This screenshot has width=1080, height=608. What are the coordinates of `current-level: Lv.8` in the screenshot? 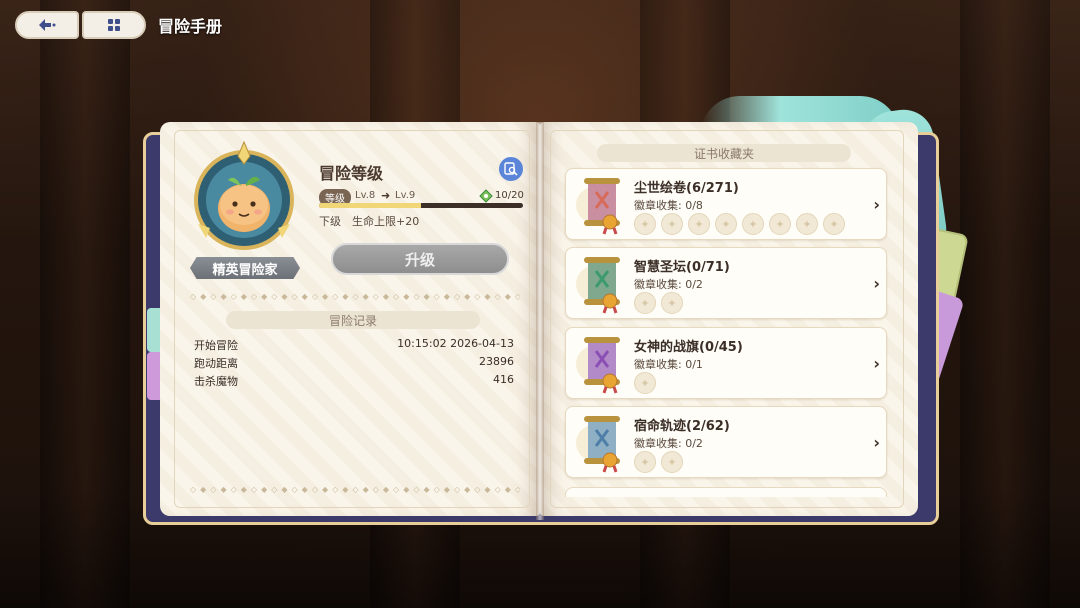 It's located at (365, 195).